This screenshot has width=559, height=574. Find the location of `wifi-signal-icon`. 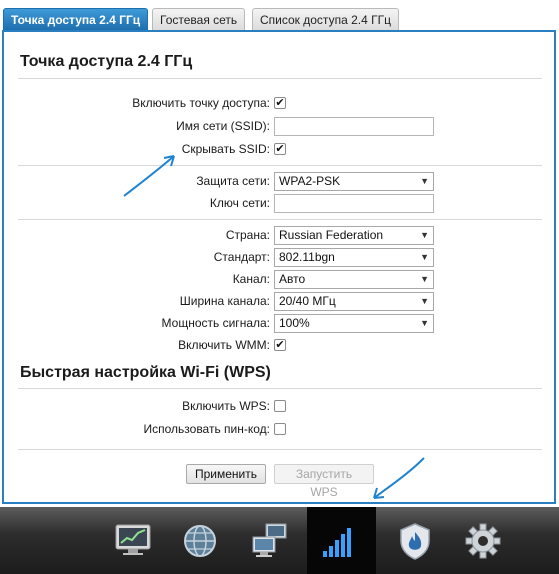

wifi-signal-icon is located at coordinates (337, 542).